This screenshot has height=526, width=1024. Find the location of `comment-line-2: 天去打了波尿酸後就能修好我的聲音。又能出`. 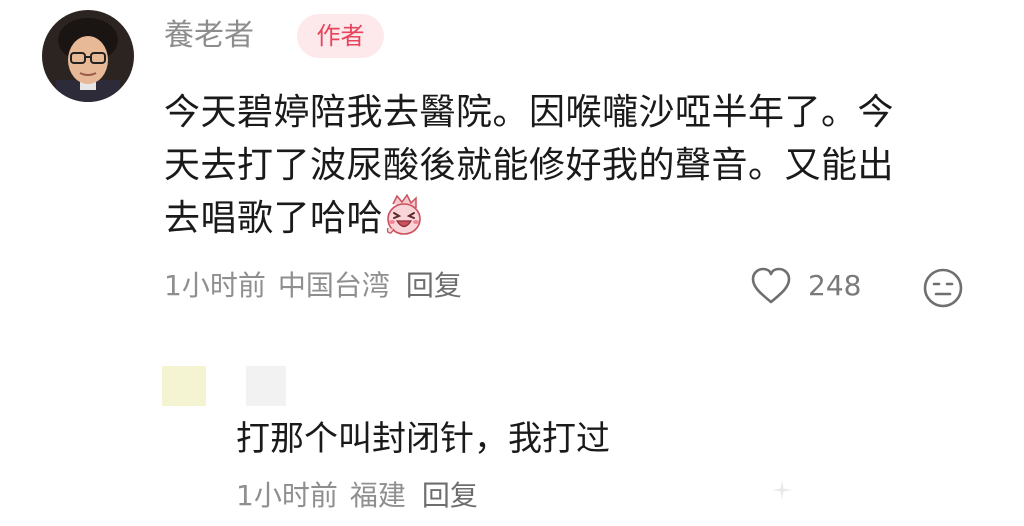

comment-line-2: 天去打了波尿酸後就能修好我的聲音。又能出 is located at coordinates (529, 165).